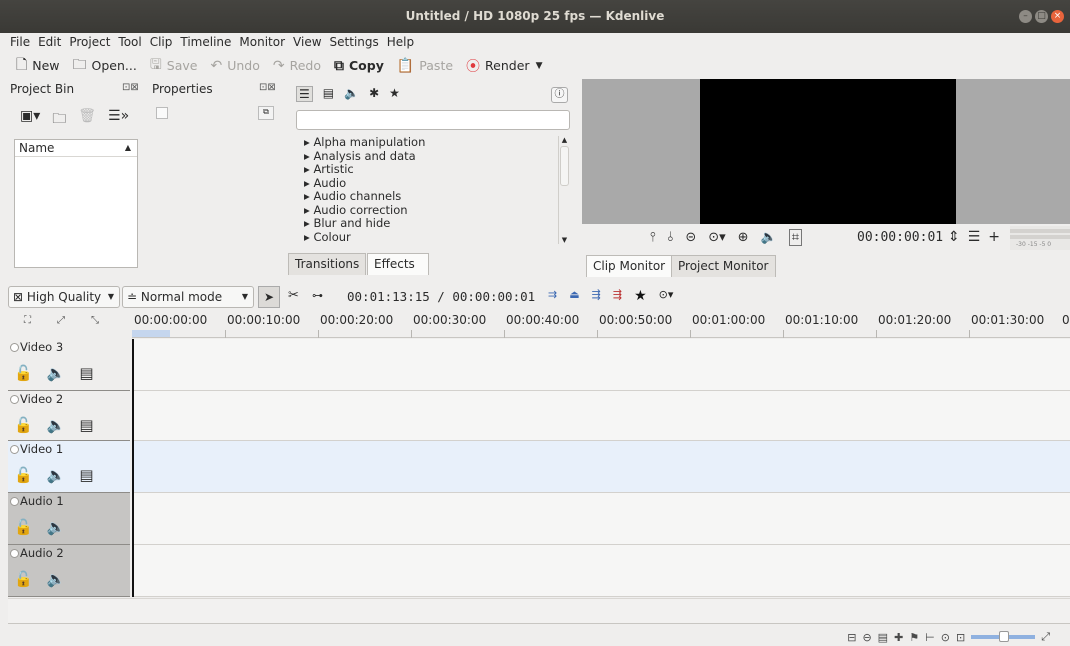  Describe the element at coordinates (188, 297) in the screenshot. I see `edit-mode-dropdown: ≐ Normal mode ▼` at that location.